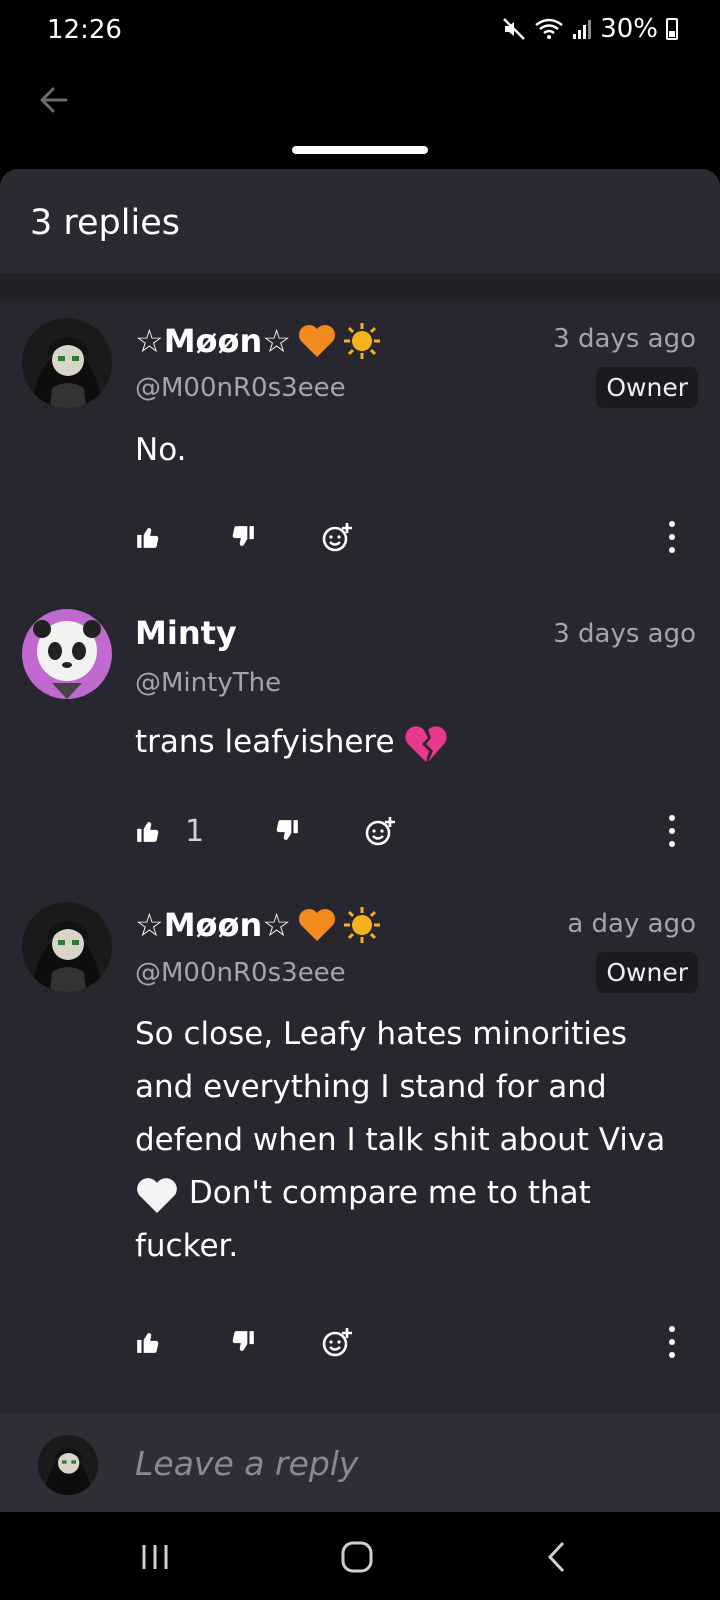  I want to click on status-time: 12:26, so click(84, 30).